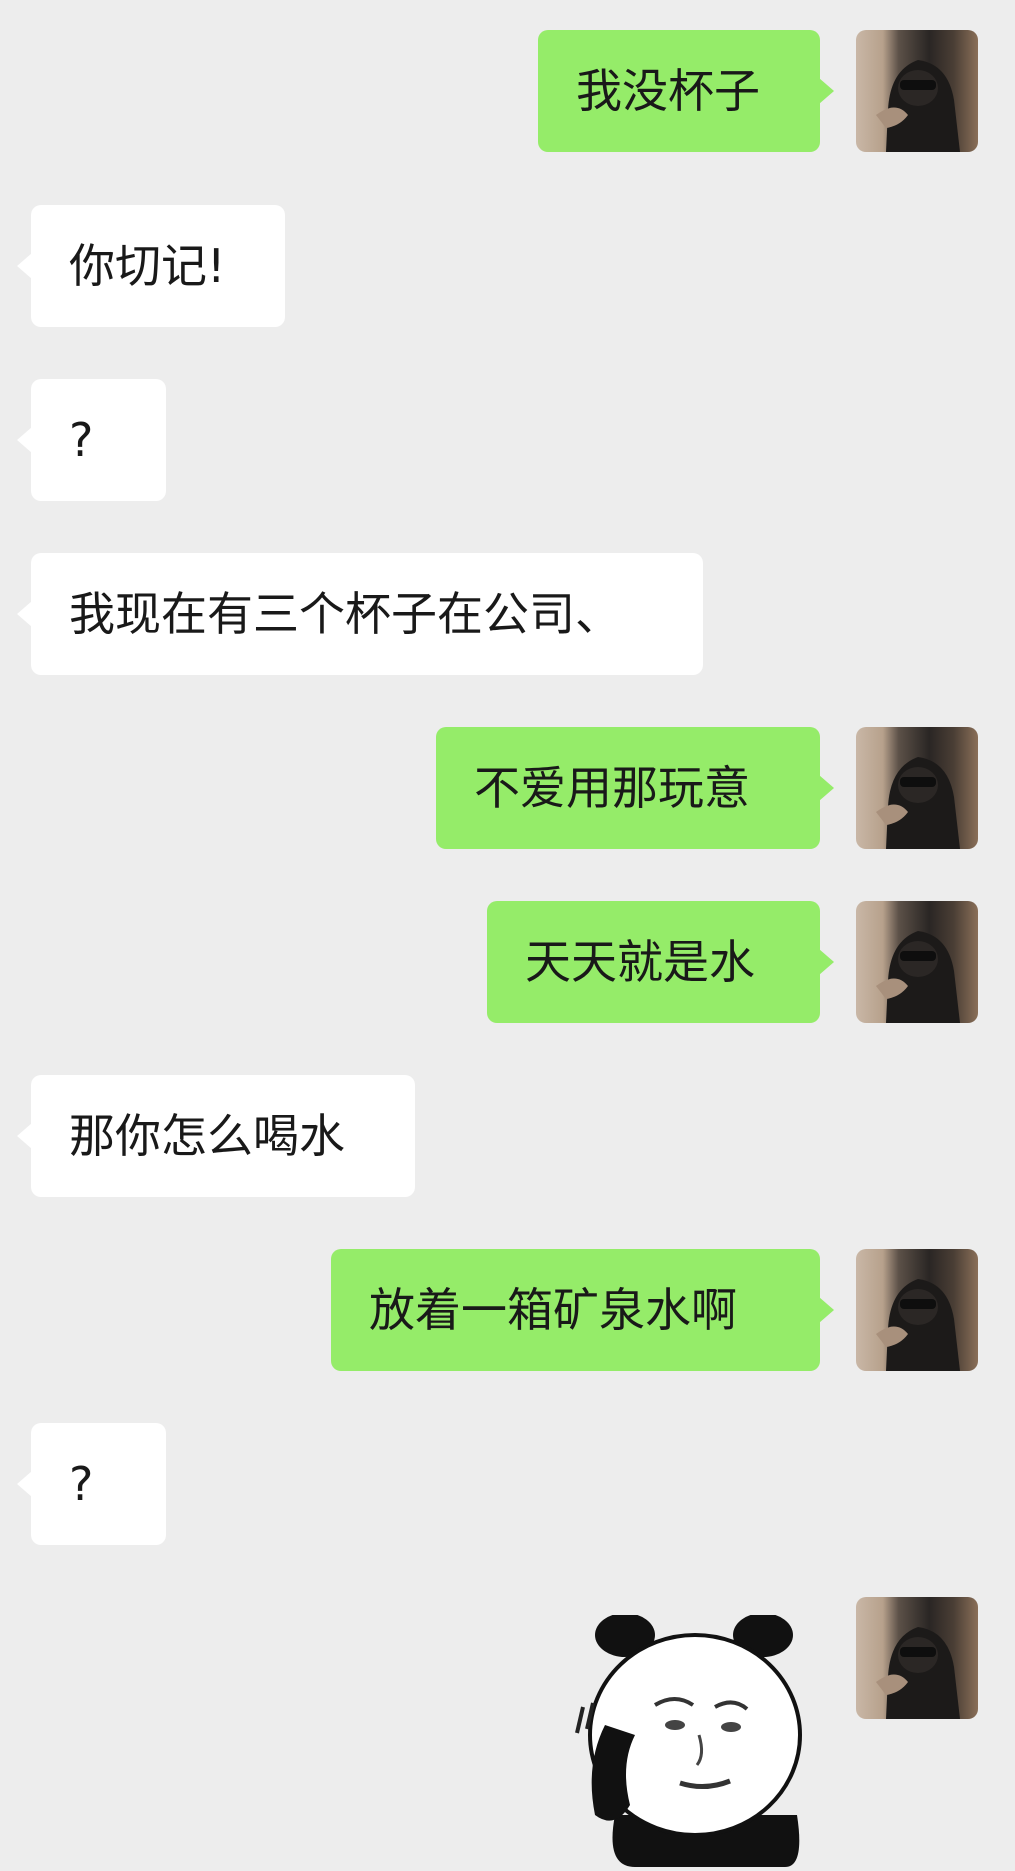 This screenshot has height=1871, width=1015. I want to click on message-bubble-other: 那你怎么喝水, so click(216, 1136).